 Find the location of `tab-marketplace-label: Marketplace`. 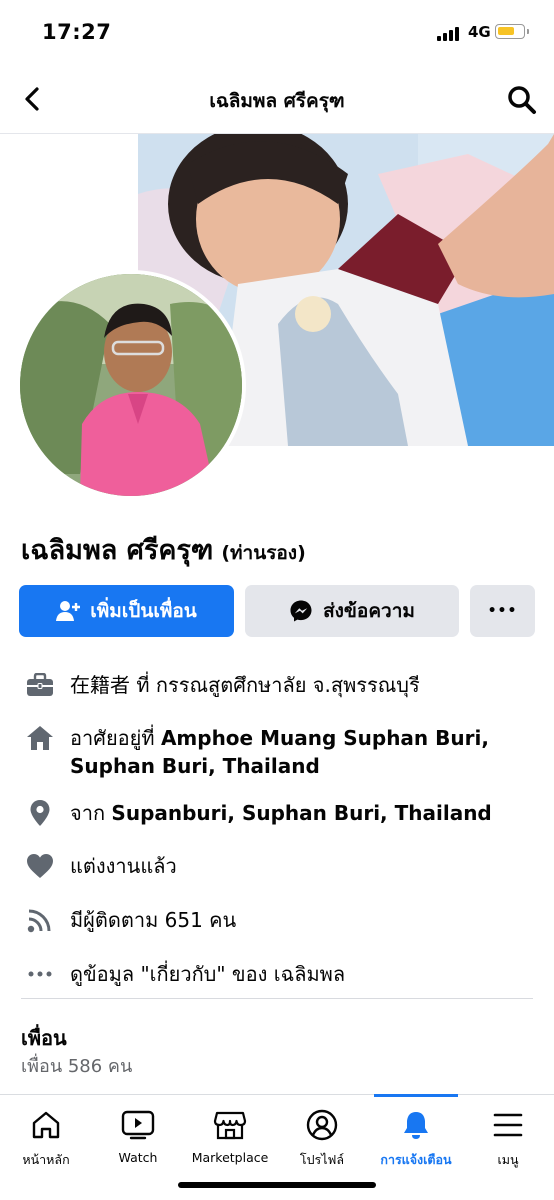

tab-marketplace-label: Marketplace is located at coordinates (230, 1157).